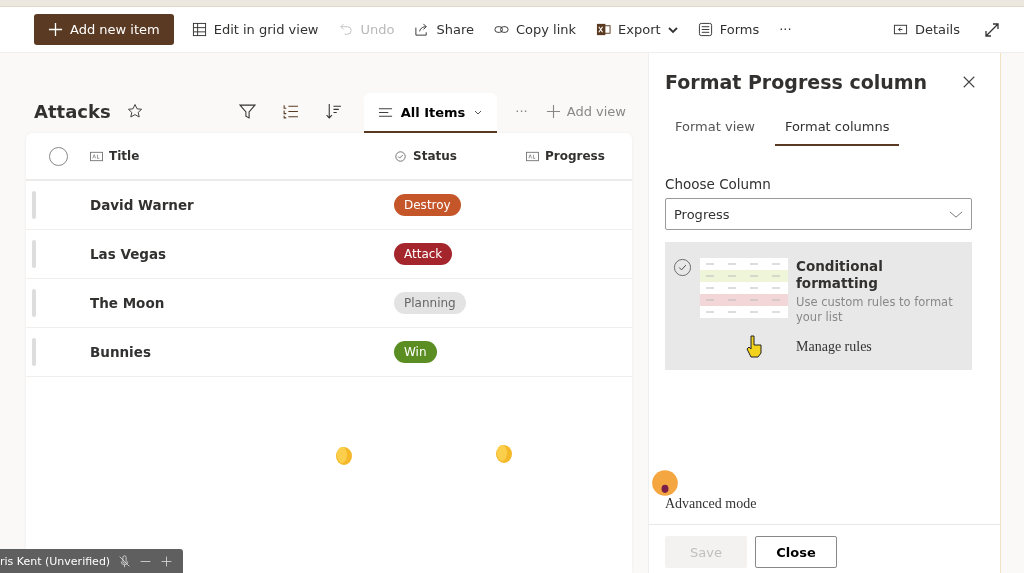  What do you see at coordinates (875, 310) in the screenshot?
I see `option-description: Use custom rules to format your list` at bounding box center [875, 310].